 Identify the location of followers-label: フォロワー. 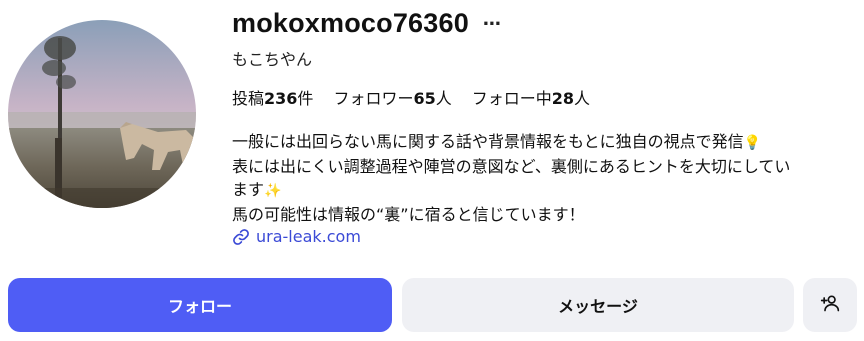
(373, 98).